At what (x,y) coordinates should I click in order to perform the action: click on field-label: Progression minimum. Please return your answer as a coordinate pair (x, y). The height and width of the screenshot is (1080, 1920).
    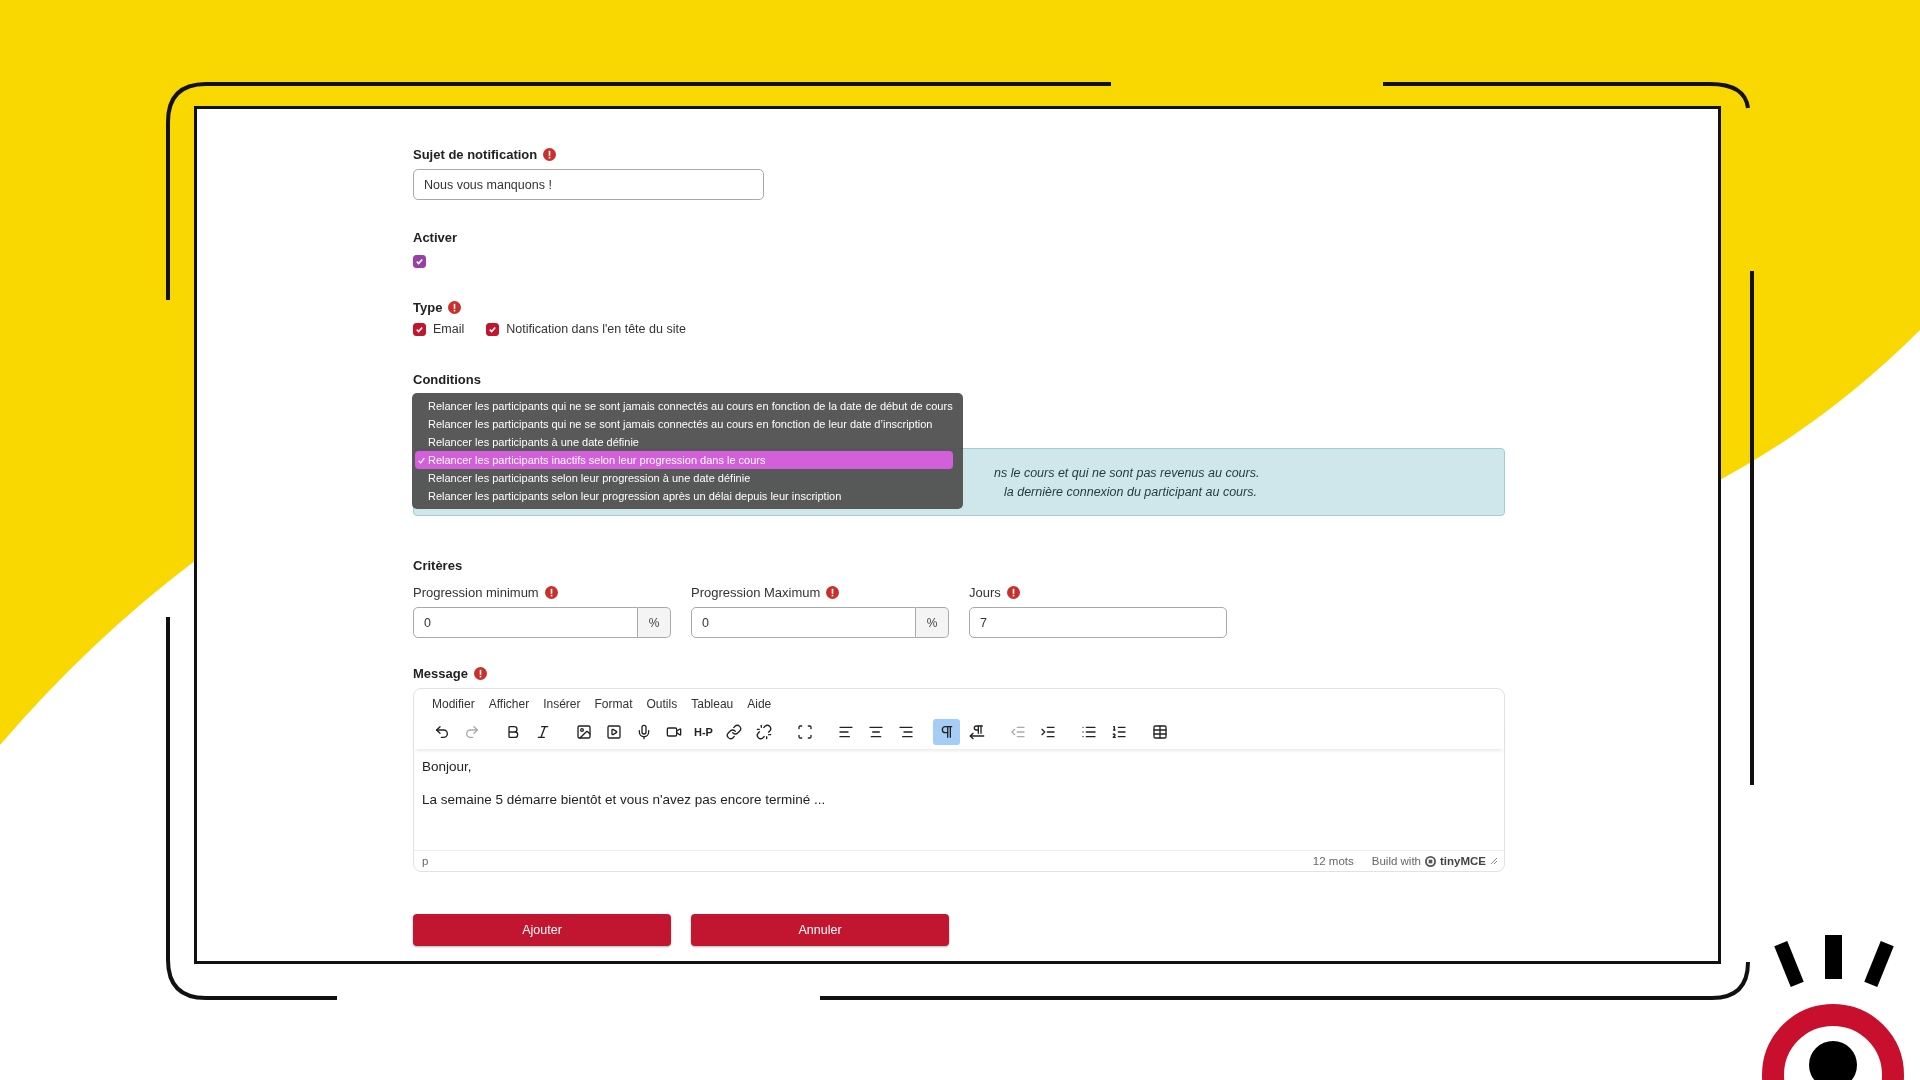
    Looking at the image, I should click on (476, 592).